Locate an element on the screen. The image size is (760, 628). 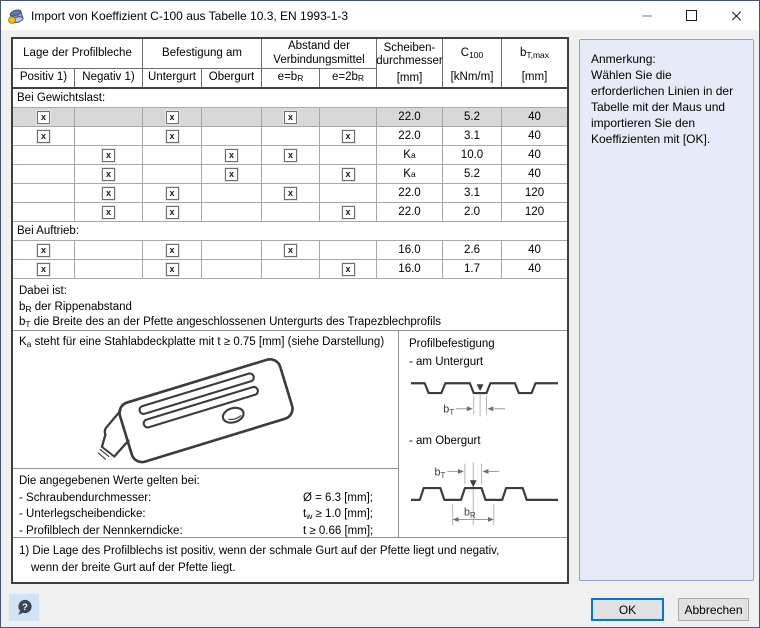
anmerkung-title: Anmerkung: is located at coordinates (623, 59).